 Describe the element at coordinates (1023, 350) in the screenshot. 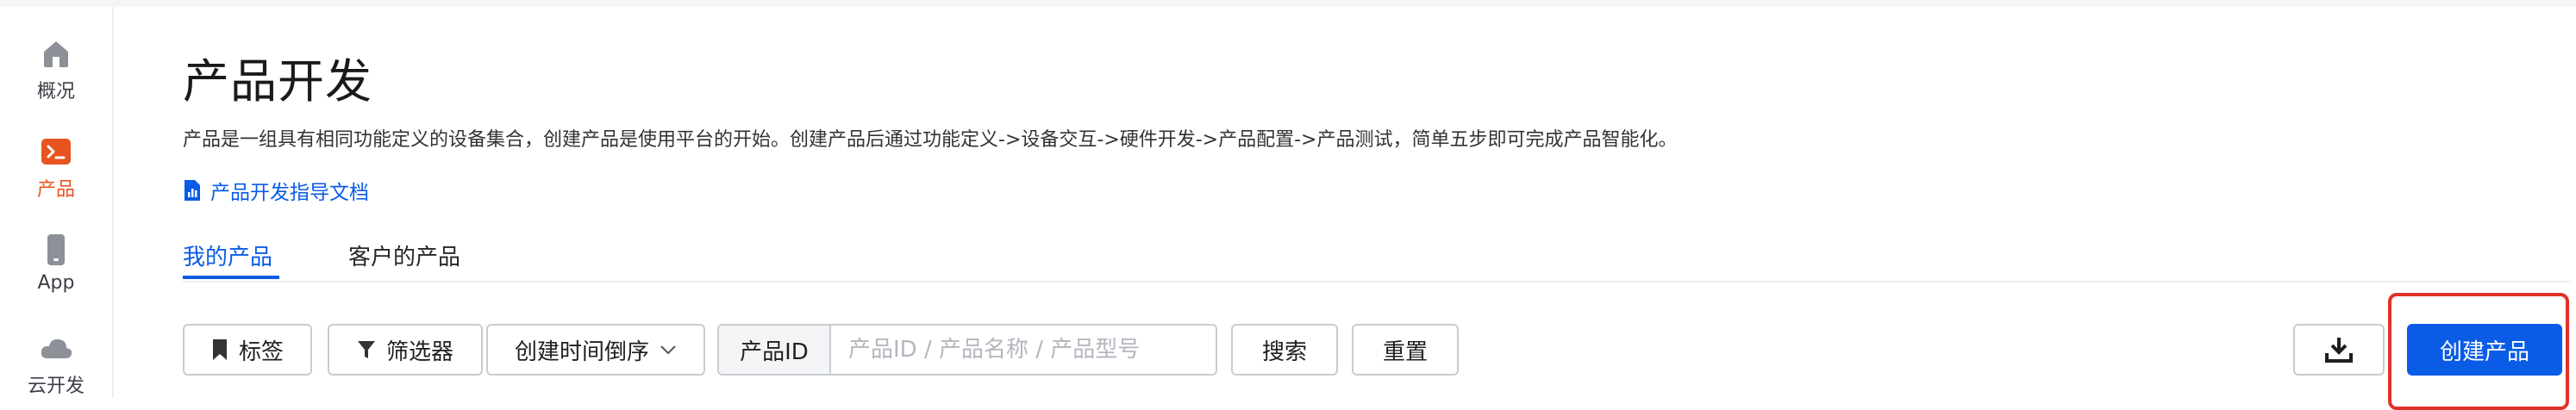

I see `search-input` at that location.